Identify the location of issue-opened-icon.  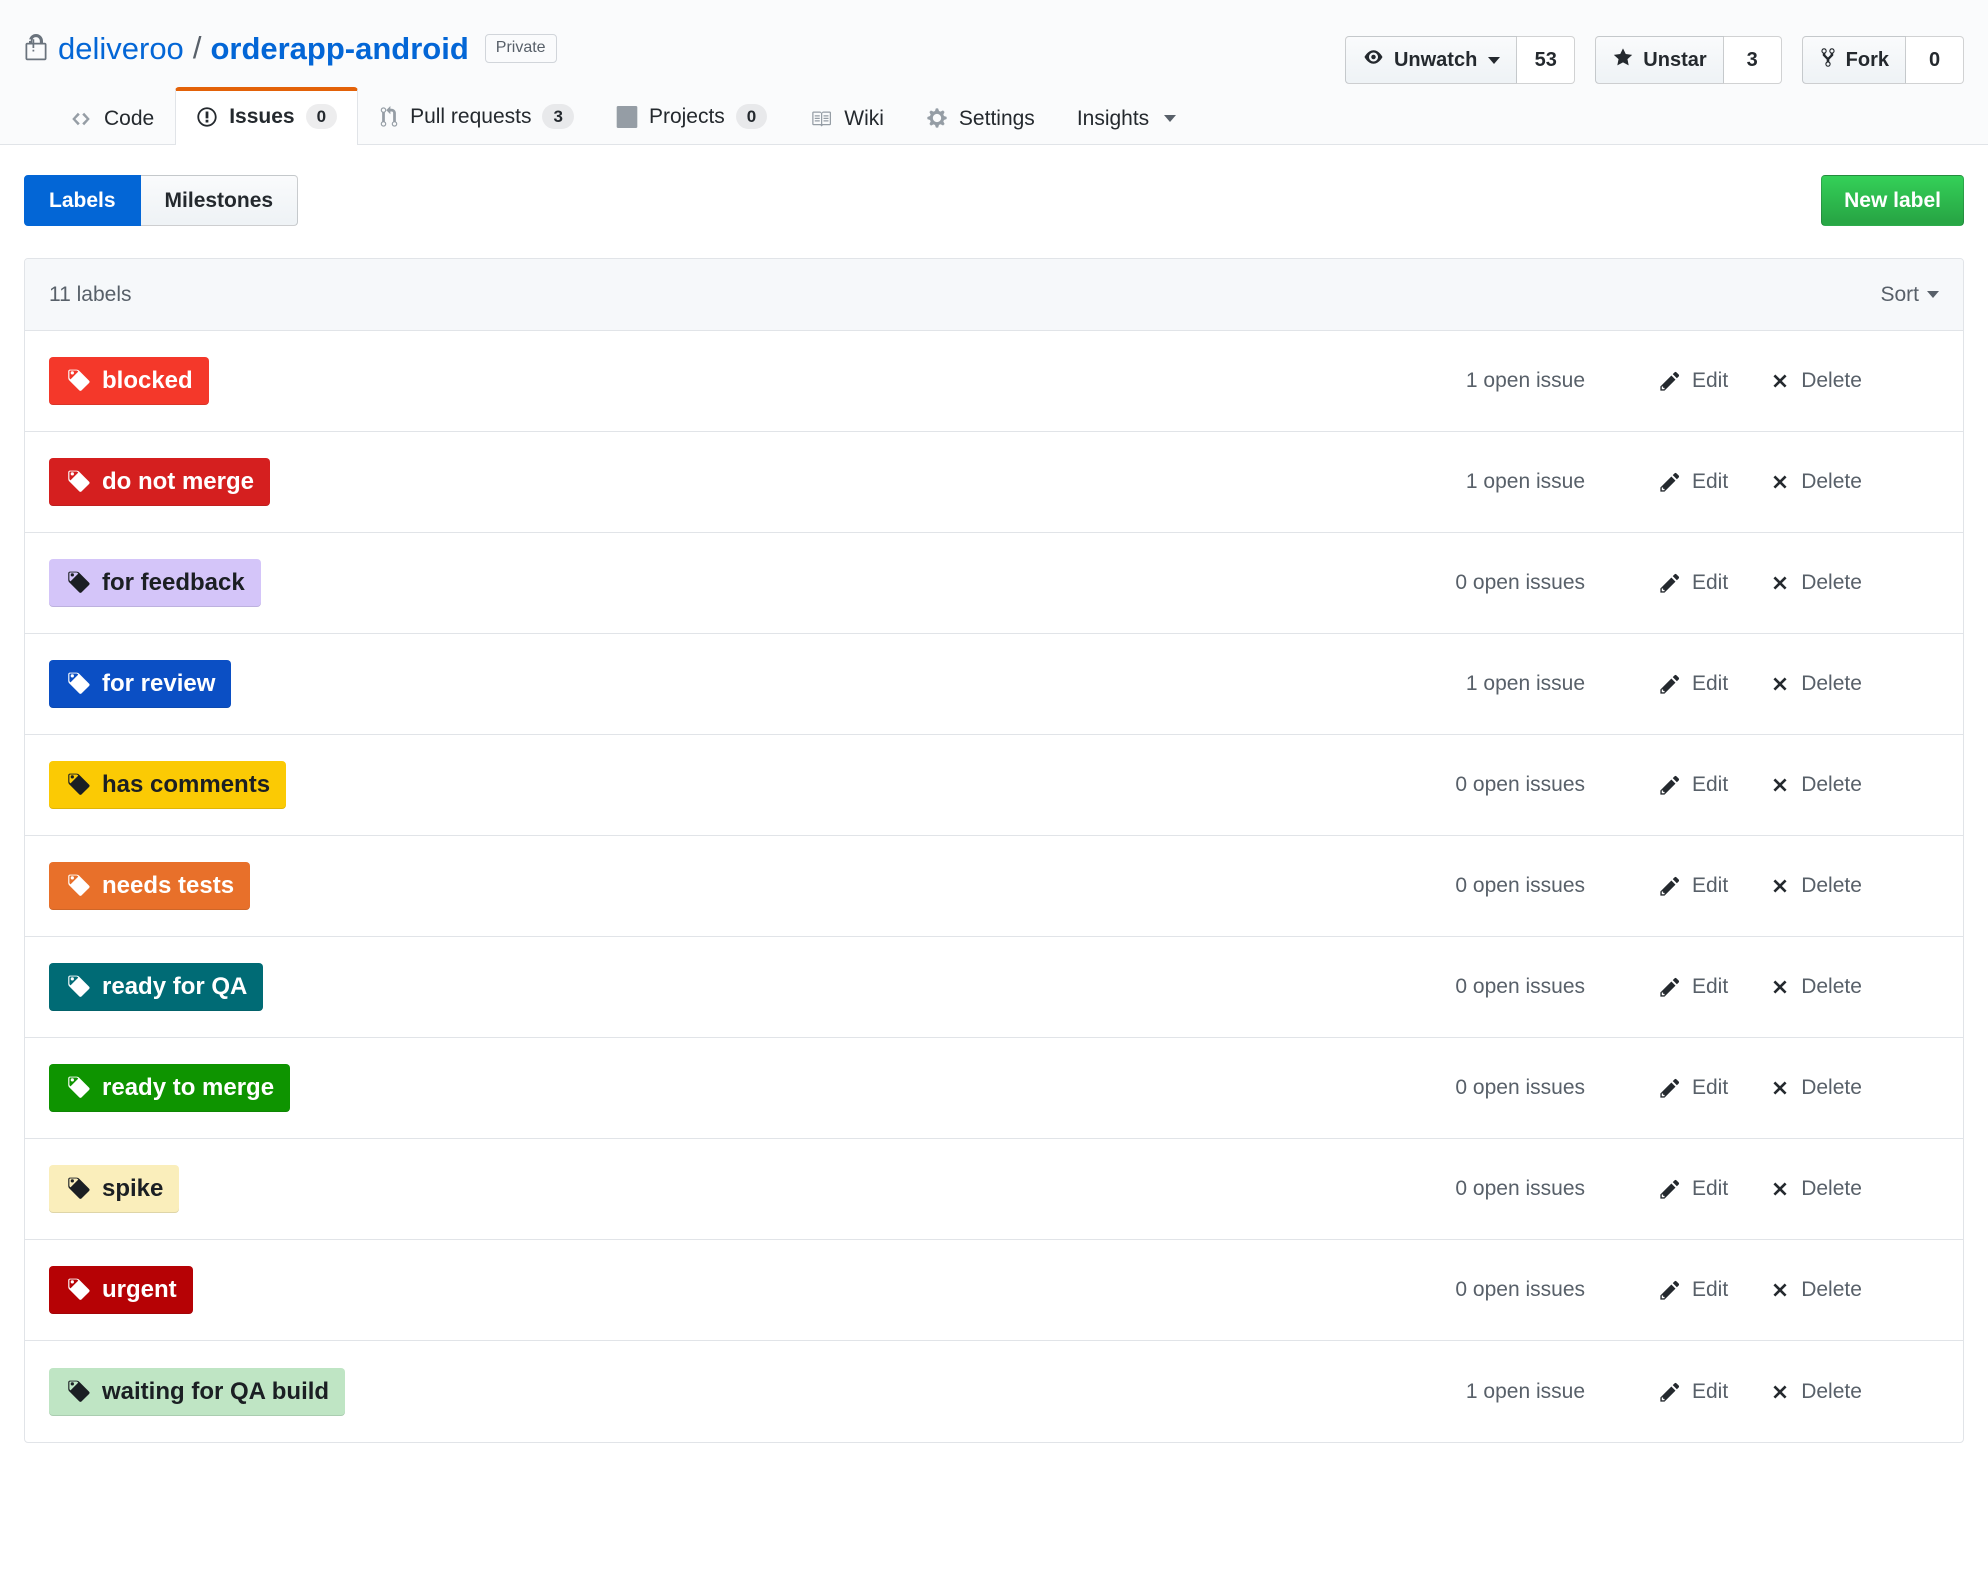
(207, 117).